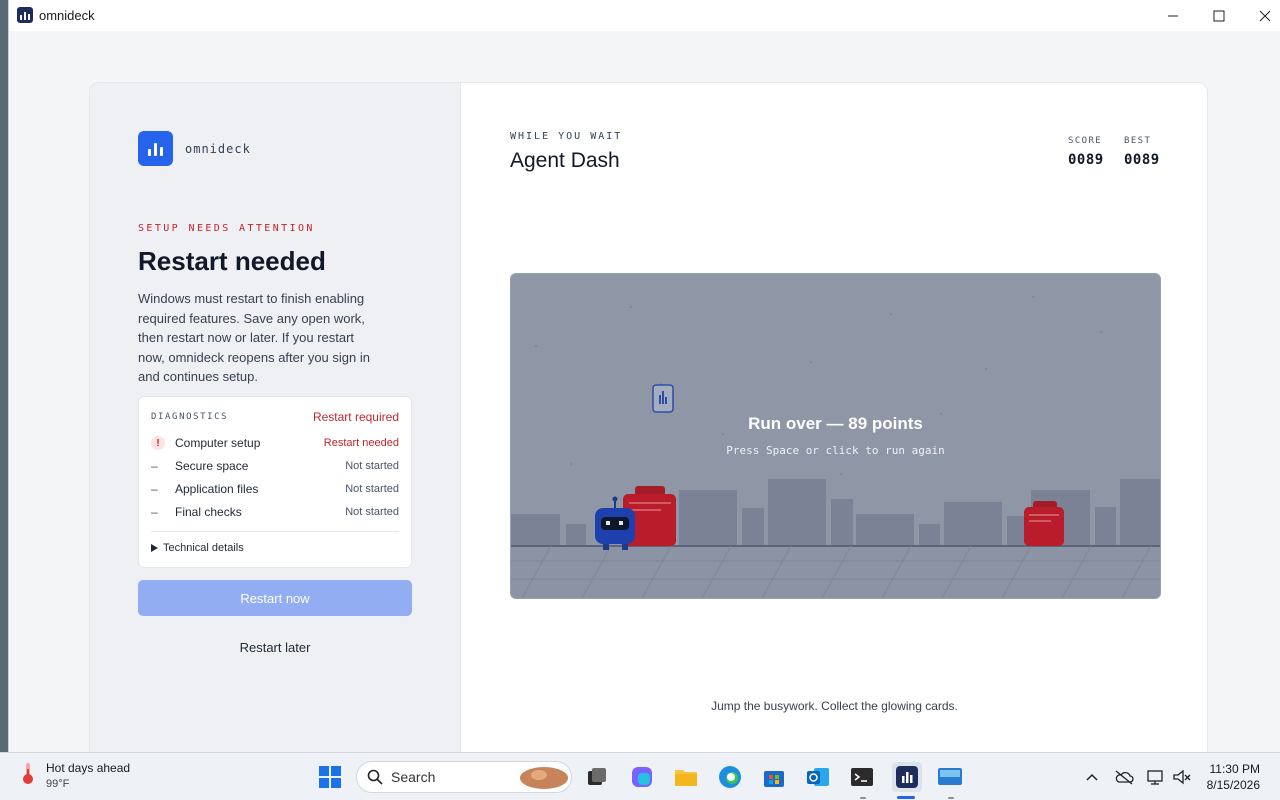  I want to click on technical-details-toggle: Technical details, so click(197, 548).